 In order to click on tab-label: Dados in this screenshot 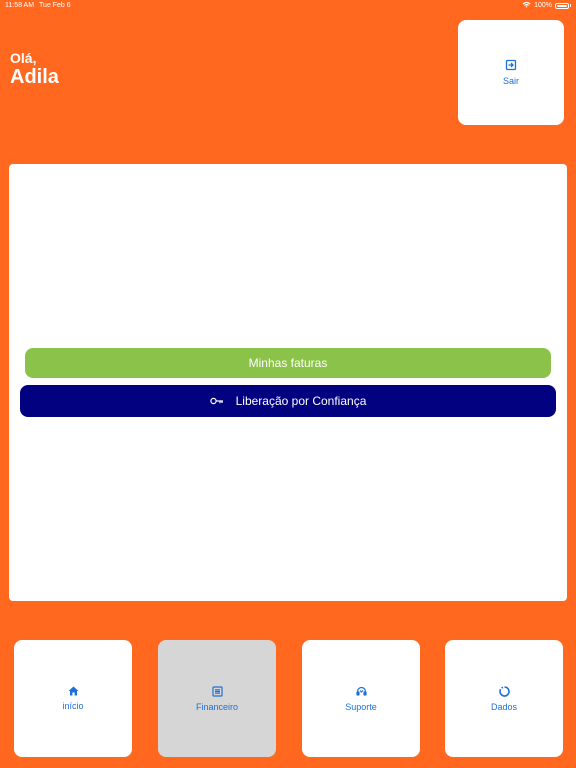, I will do `click(503, 706)`.